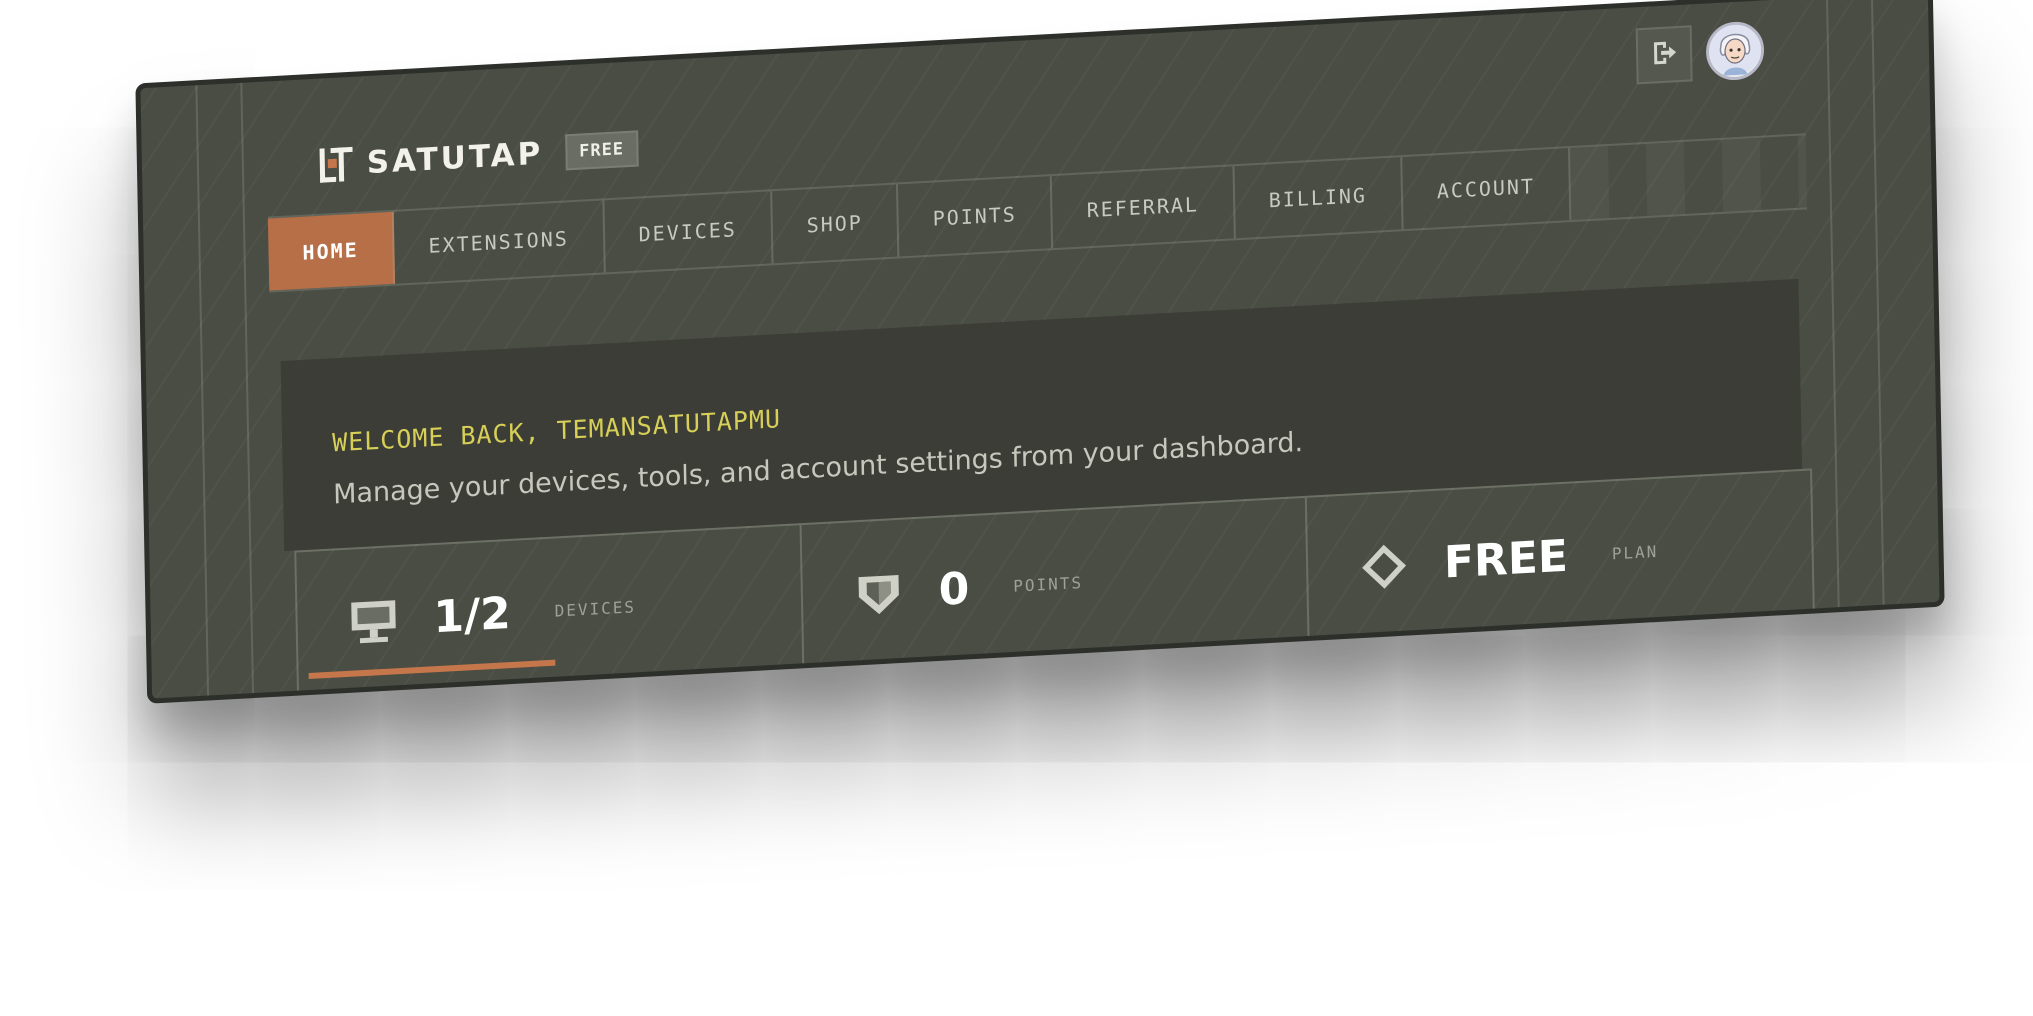 The height and width of the screenshot is (1016, 2033). Describe the element at coordinates (954, 589) in the screenshot. I see `points-value: 0` at that location.